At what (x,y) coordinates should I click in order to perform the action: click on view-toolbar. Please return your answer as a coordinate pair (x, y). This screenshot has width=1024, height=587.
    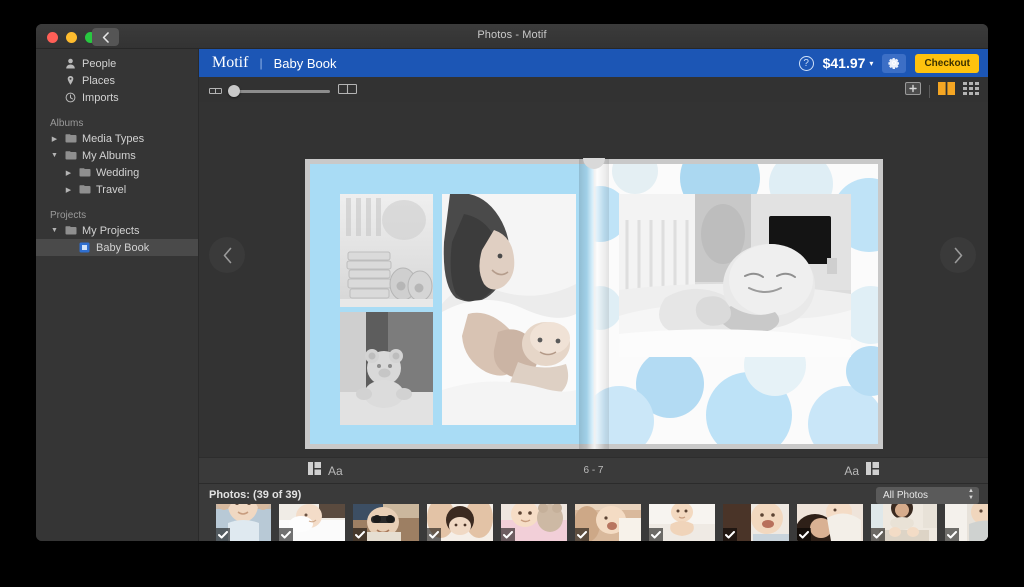
    Looking at the image, I should click on (593, 89).